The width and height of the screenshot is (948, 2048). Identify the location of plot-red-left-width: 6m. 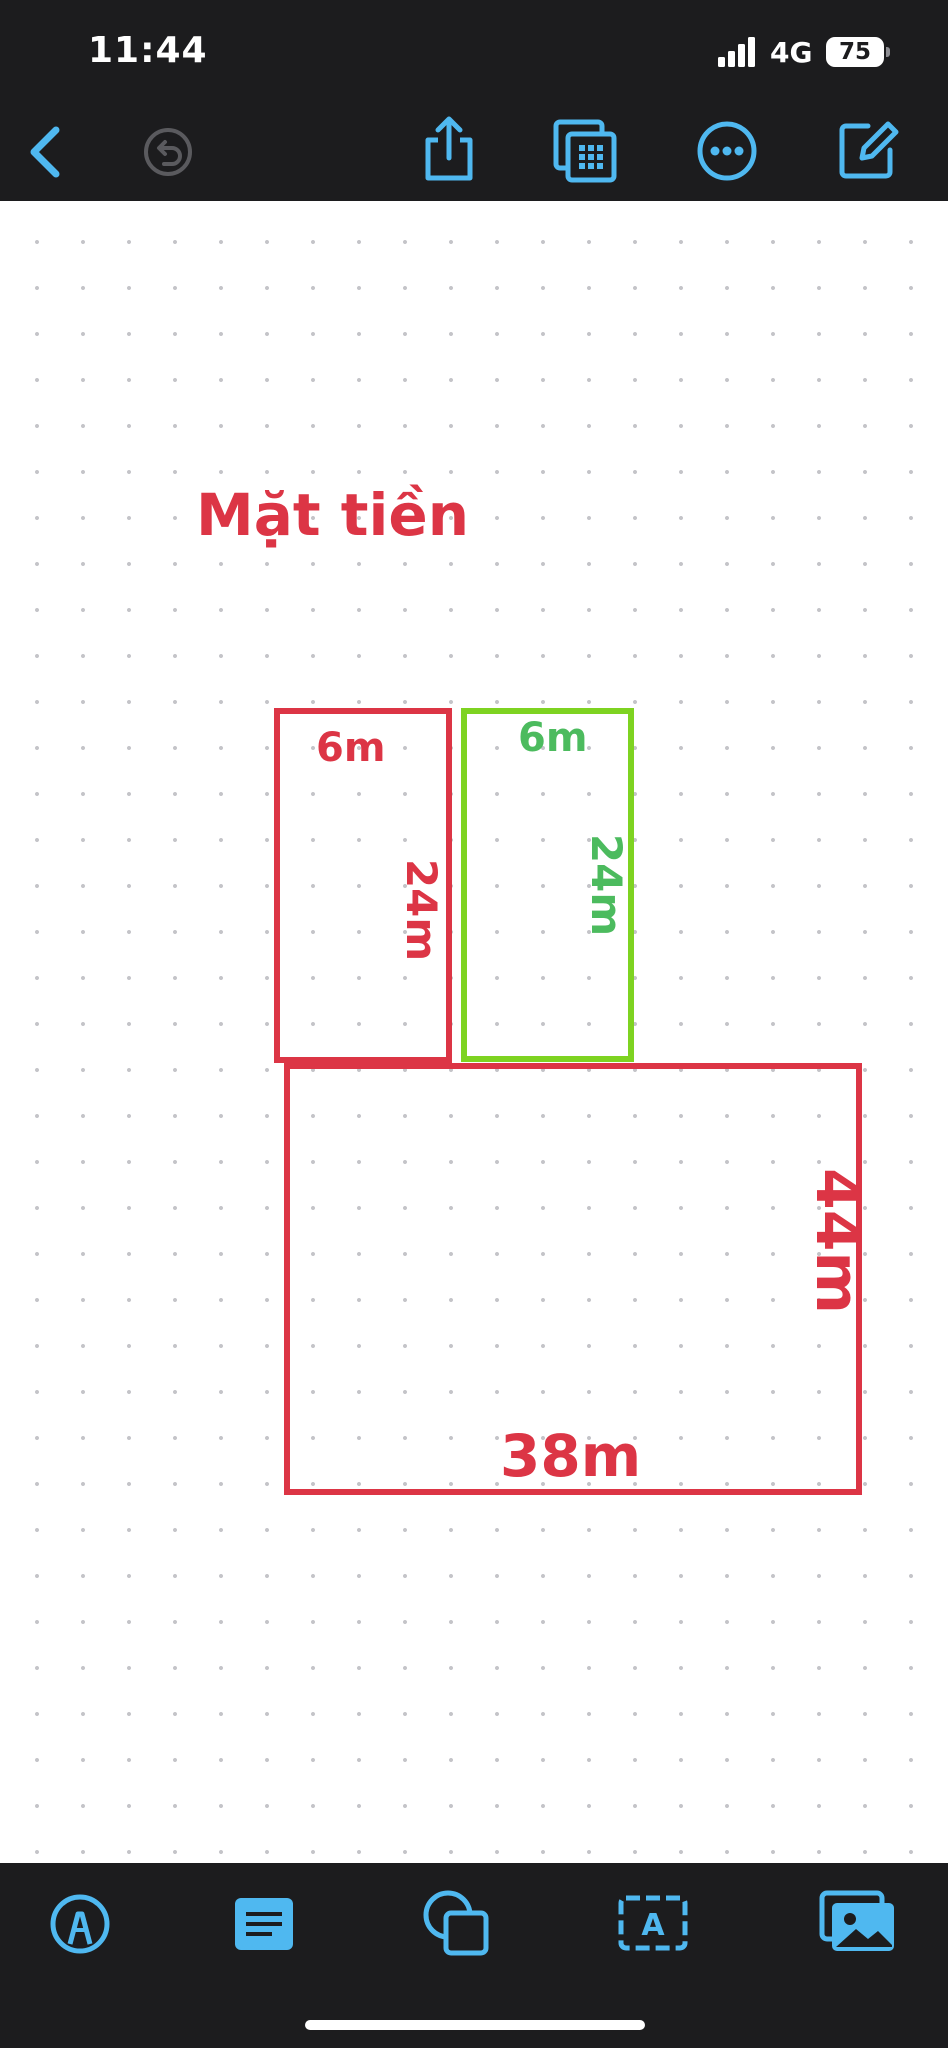
(351, 748).